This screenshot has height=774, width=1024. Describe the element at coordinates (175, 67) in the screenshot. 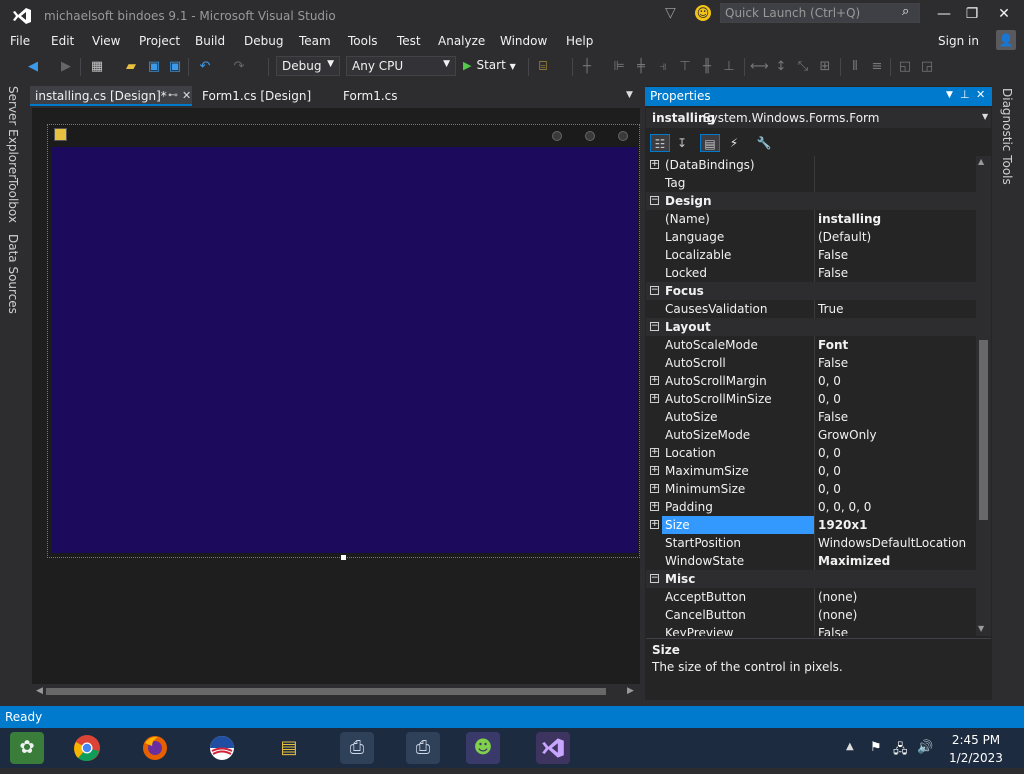

I see `save-all-icon: ▣` at that location.